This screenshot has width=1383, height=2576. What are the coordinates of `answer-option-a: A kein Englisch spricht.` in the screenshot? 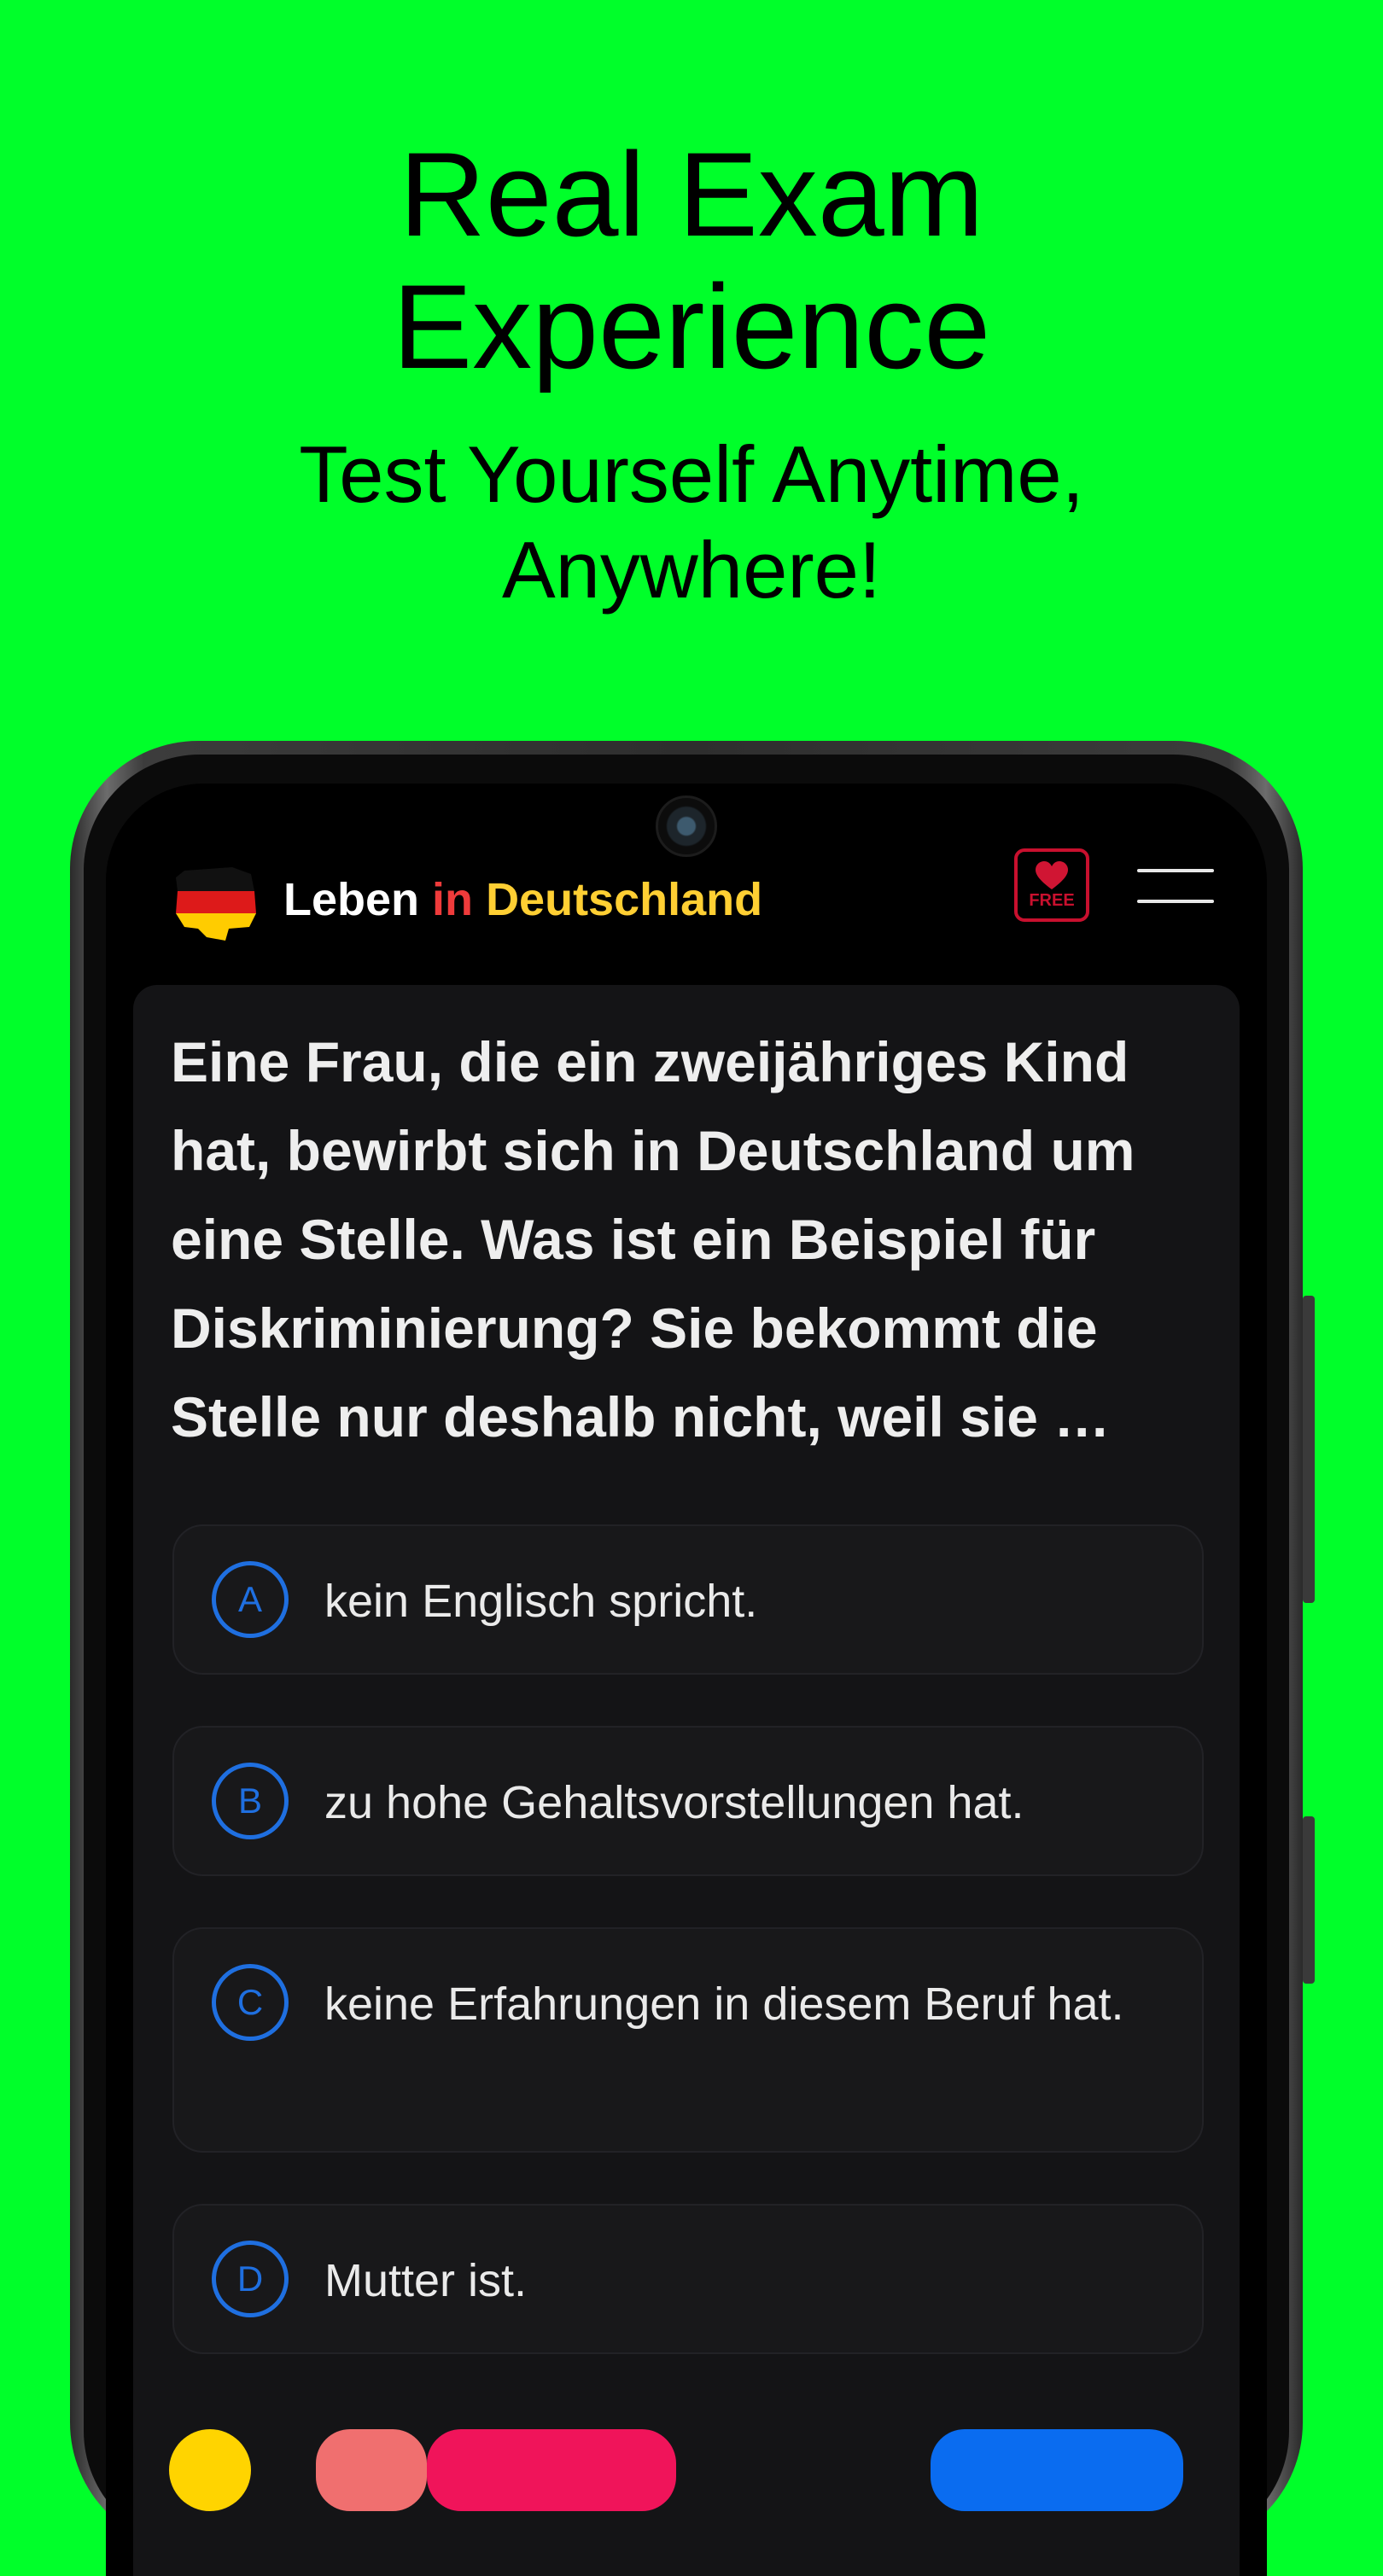 It's located at (688, 1599).